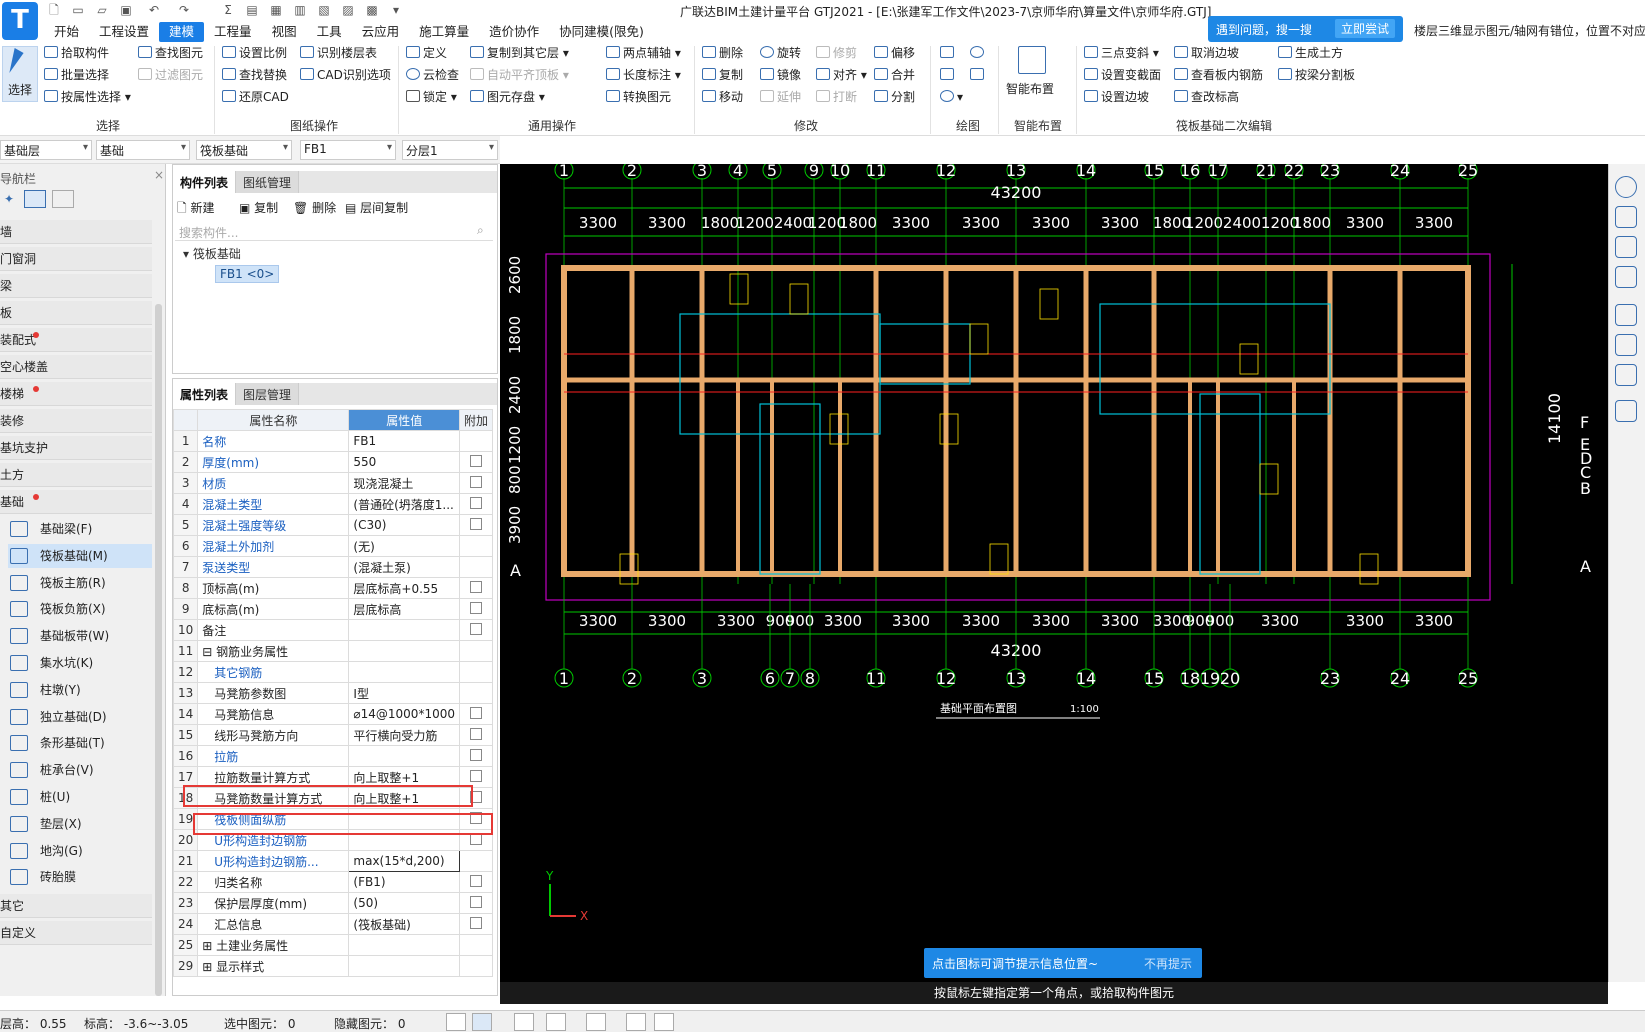  What do you see at coordinates (255, 97) in the screenshot?
I see `restore-cad-button: 还原CAD` at bounding box center [255, 97].